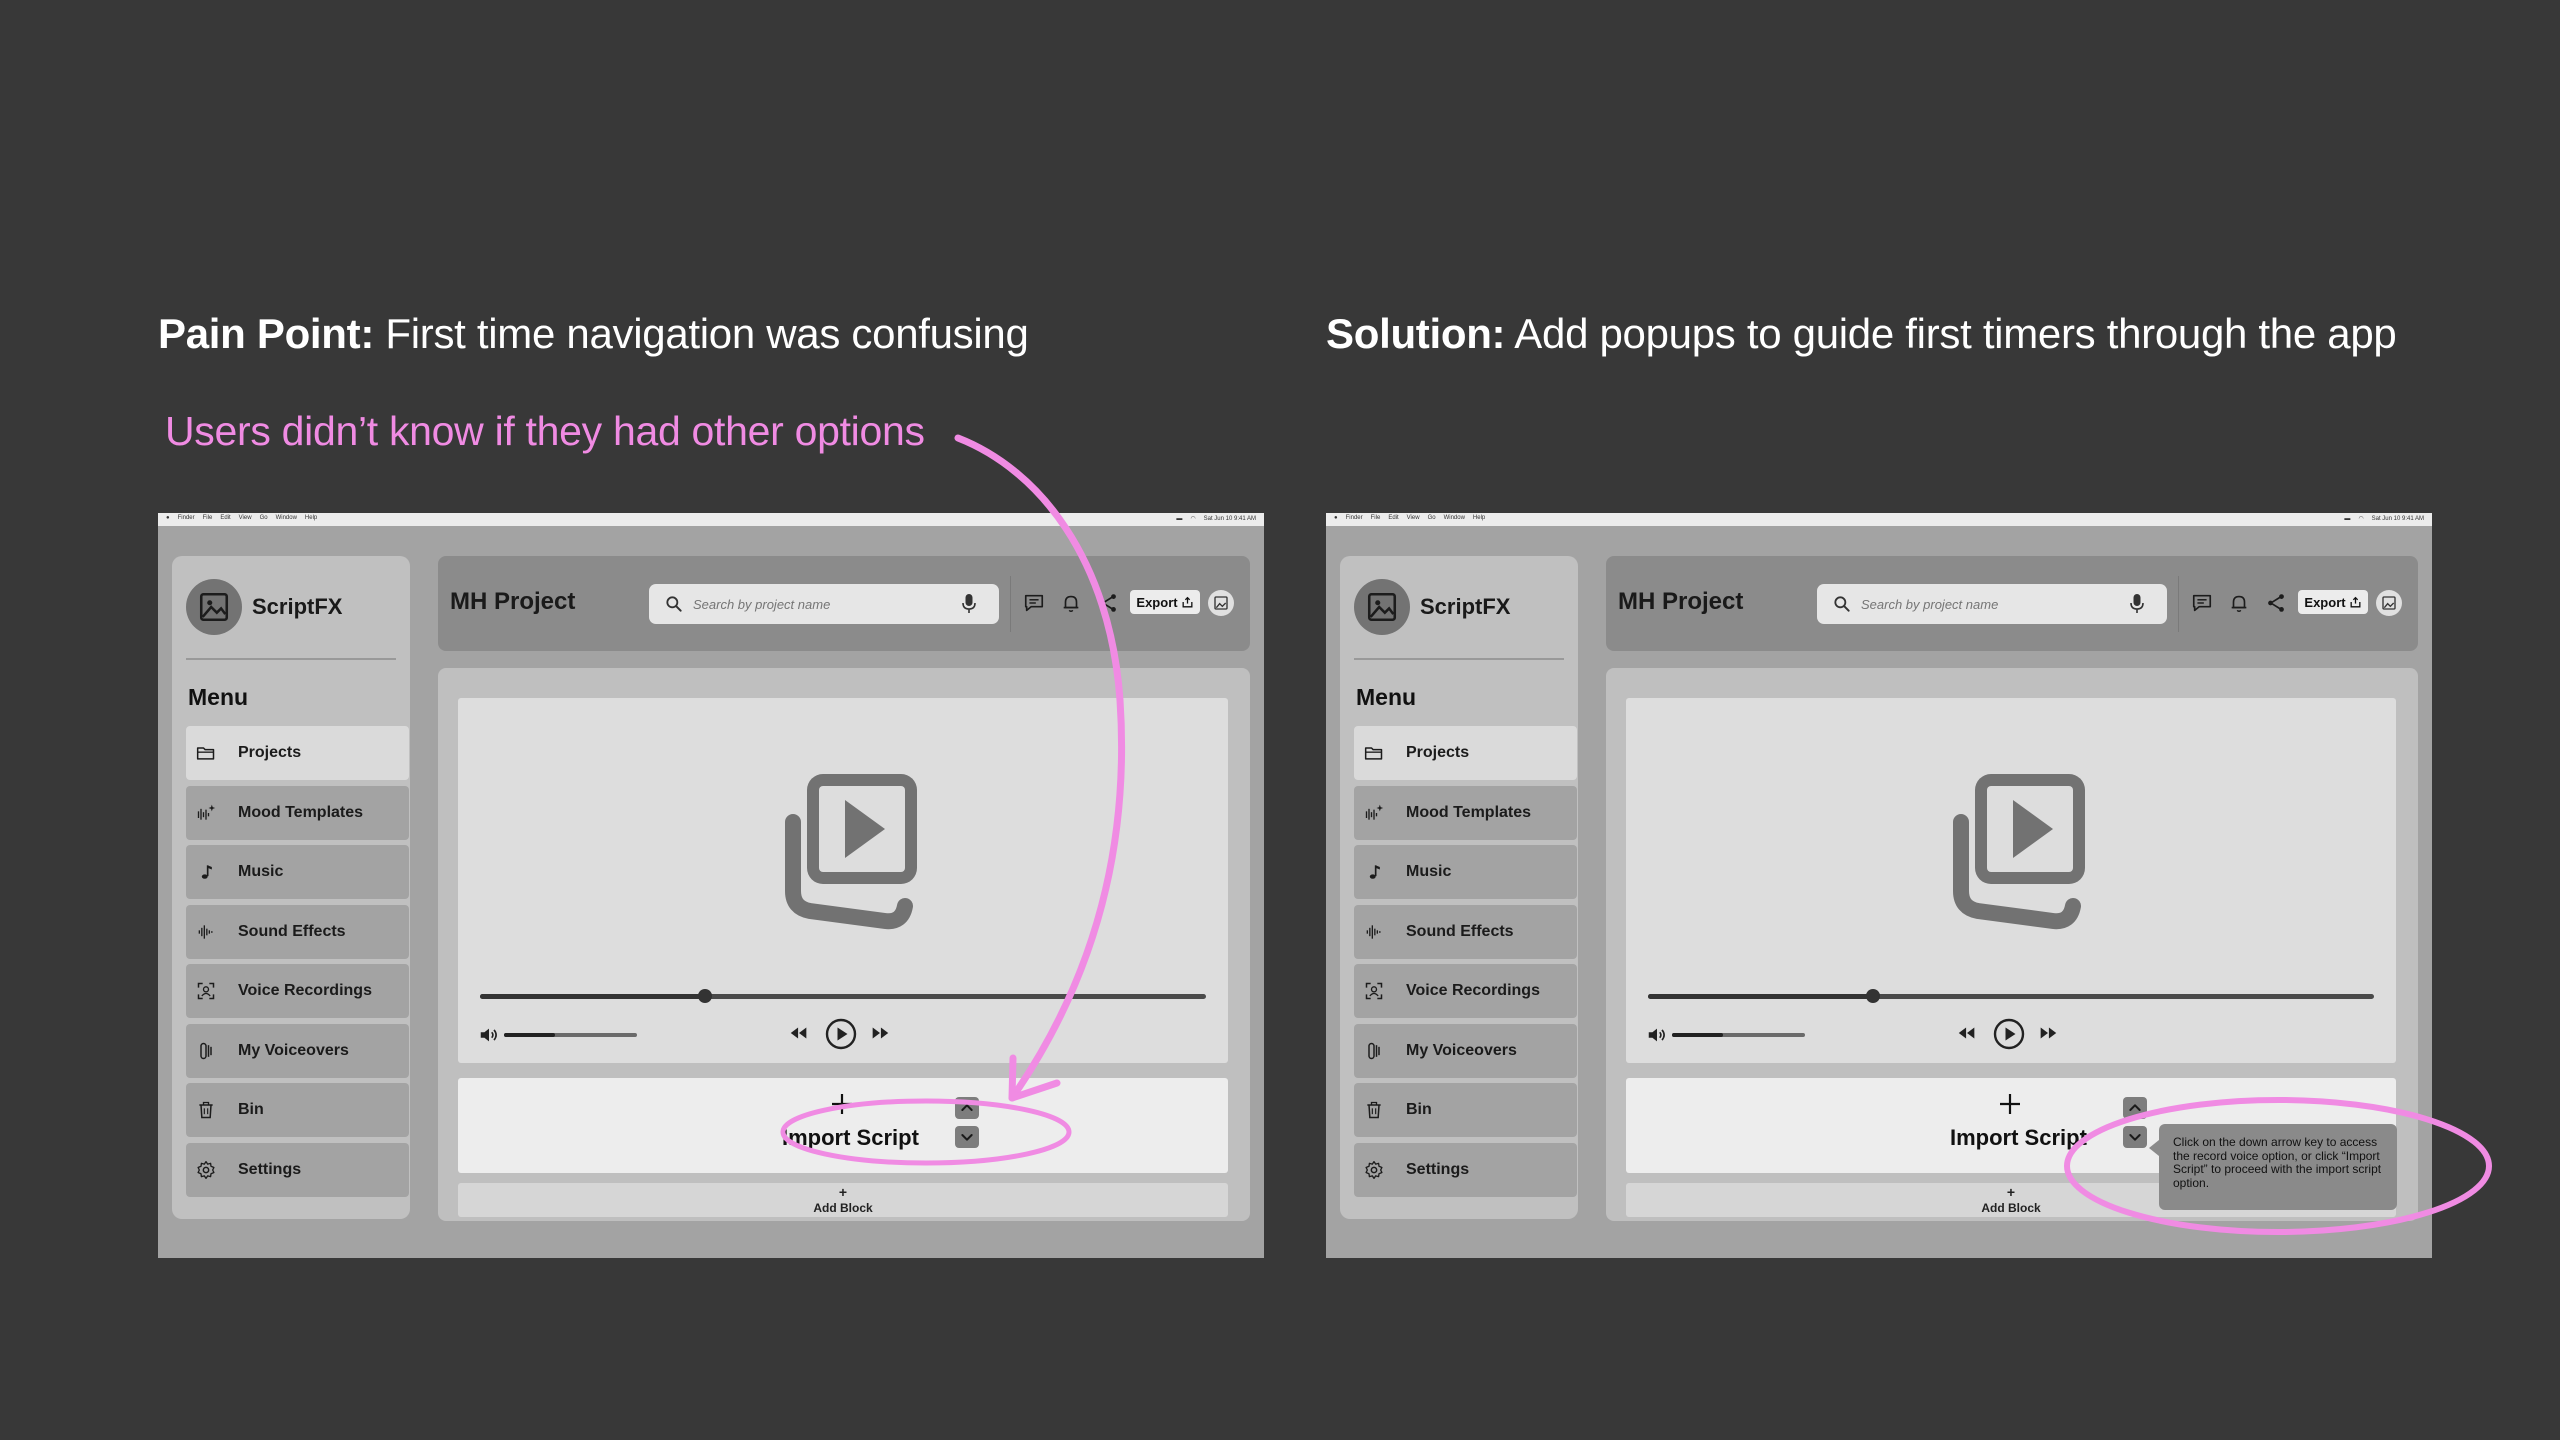  I want to click on chevron-up-icon, so click(2135, 1107).